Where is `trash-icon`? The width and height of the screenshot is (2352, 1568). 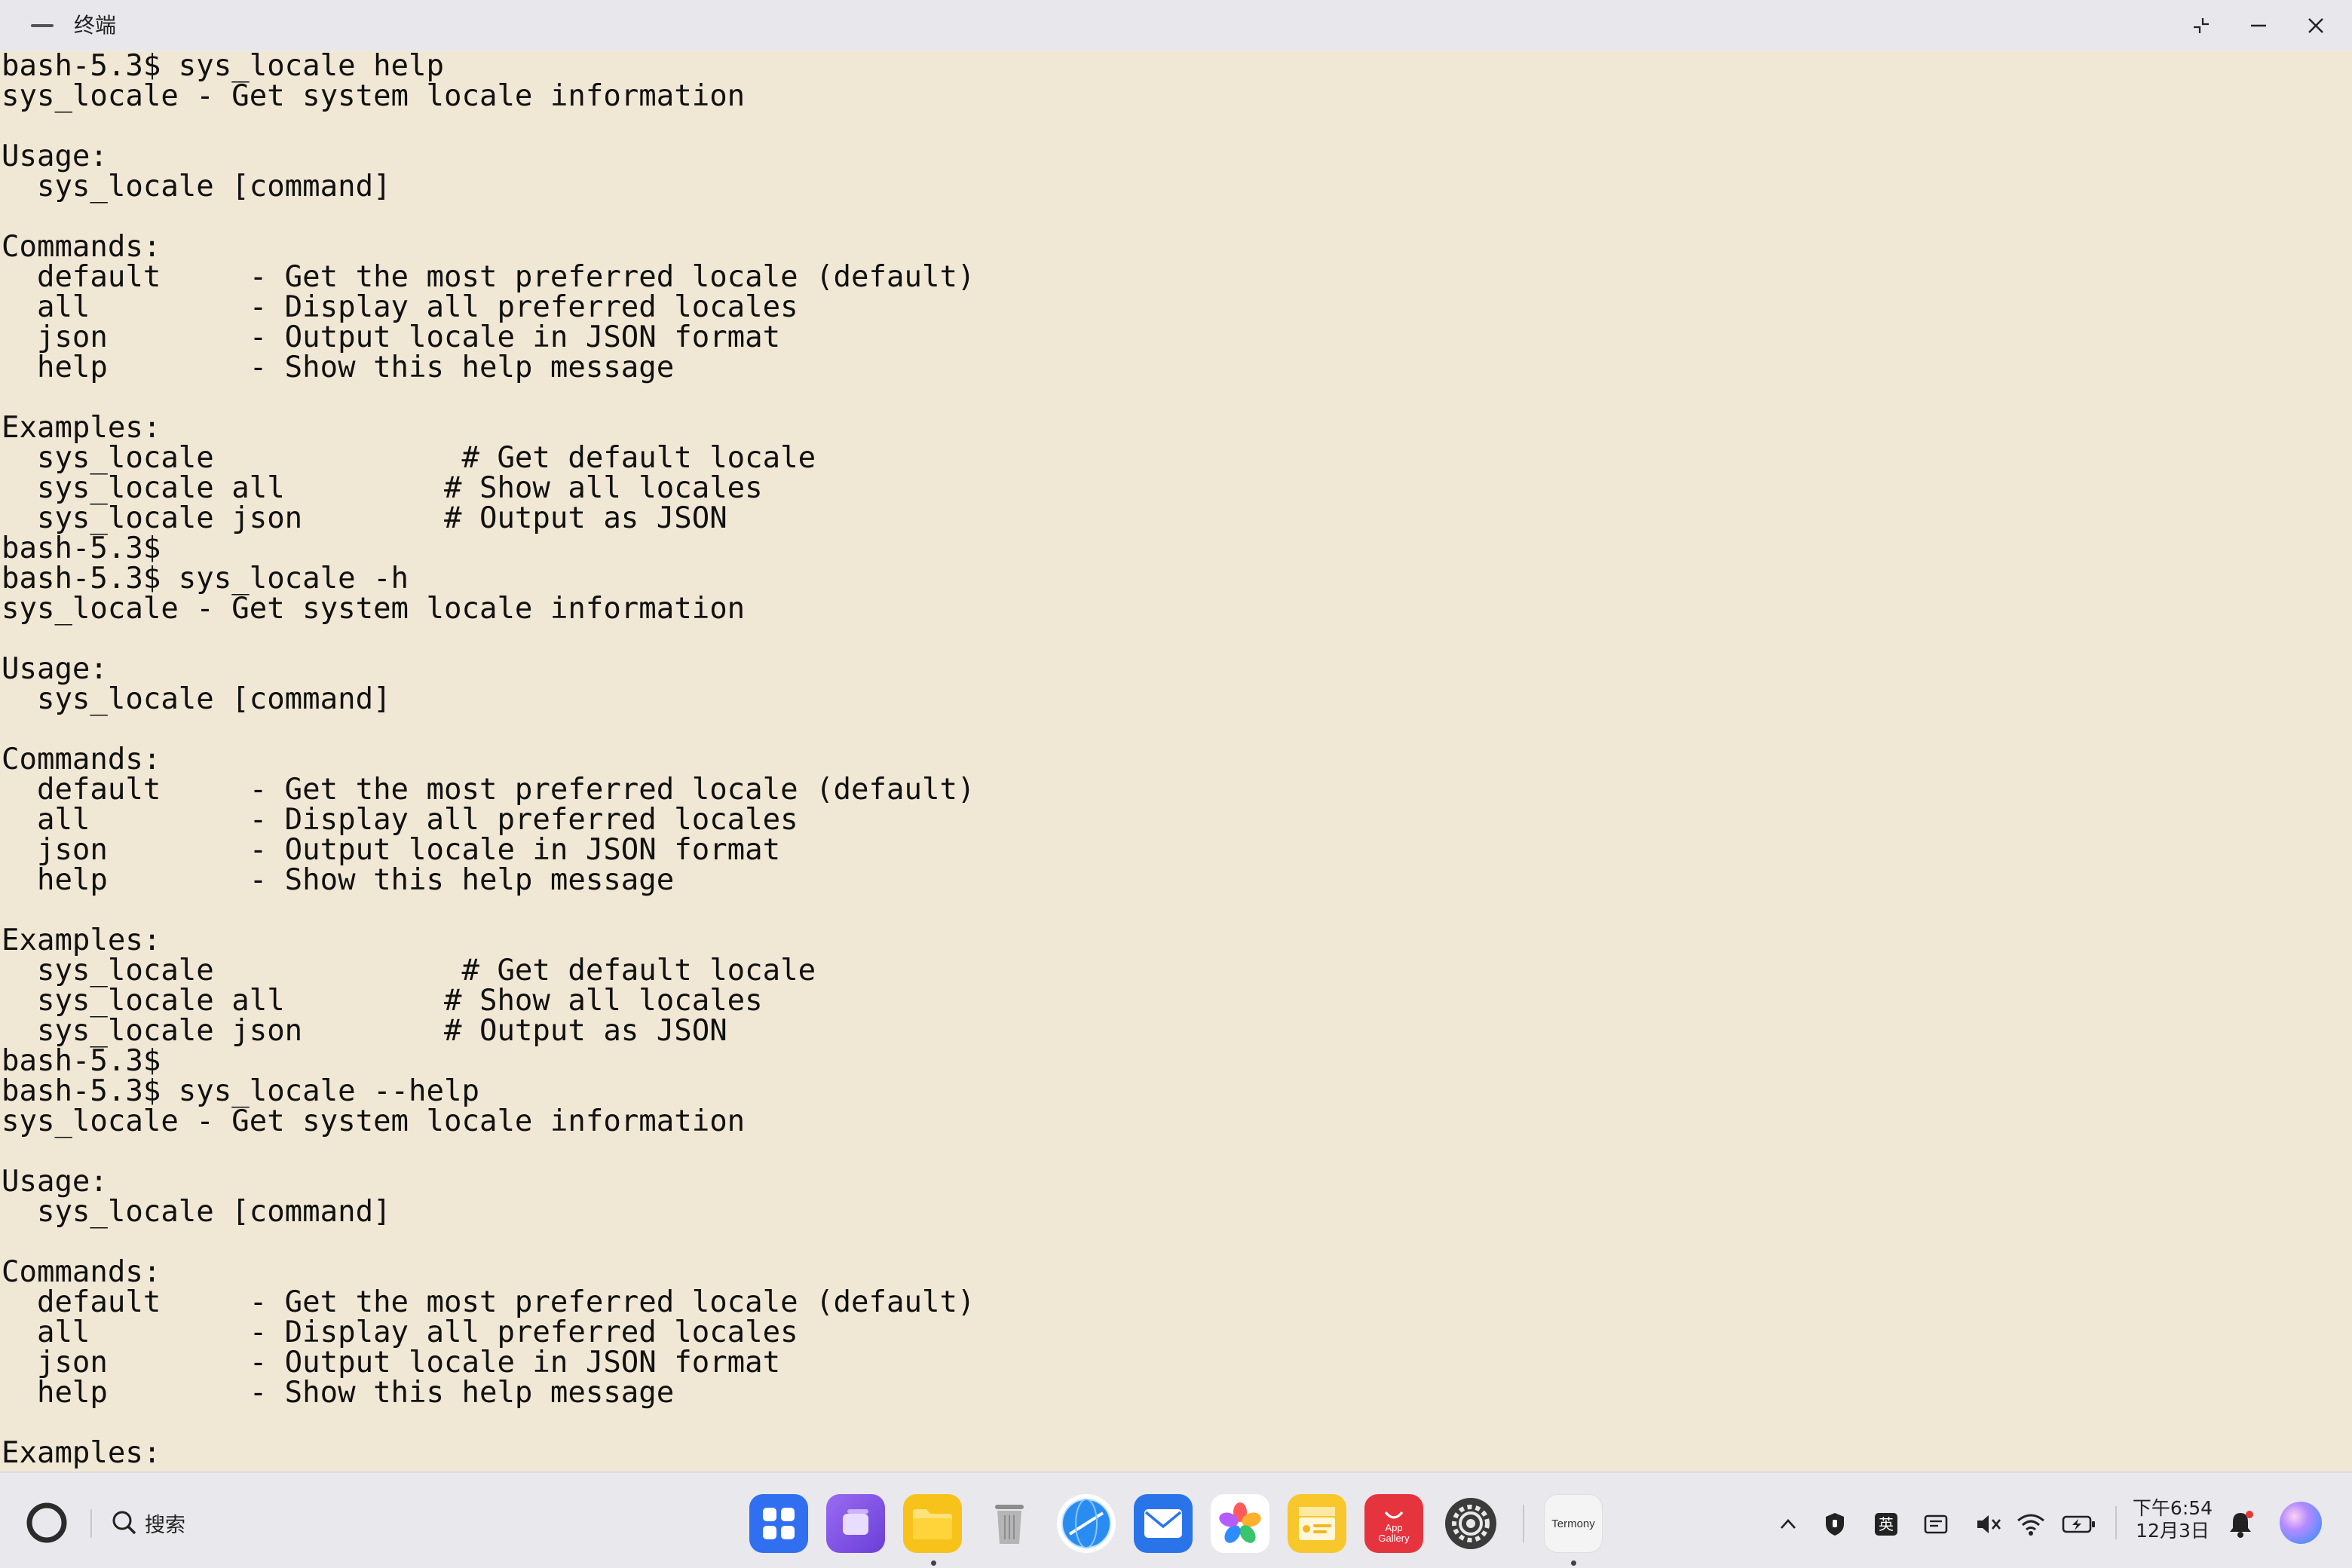 trash-icon is located at coordinates (1009, 1523).